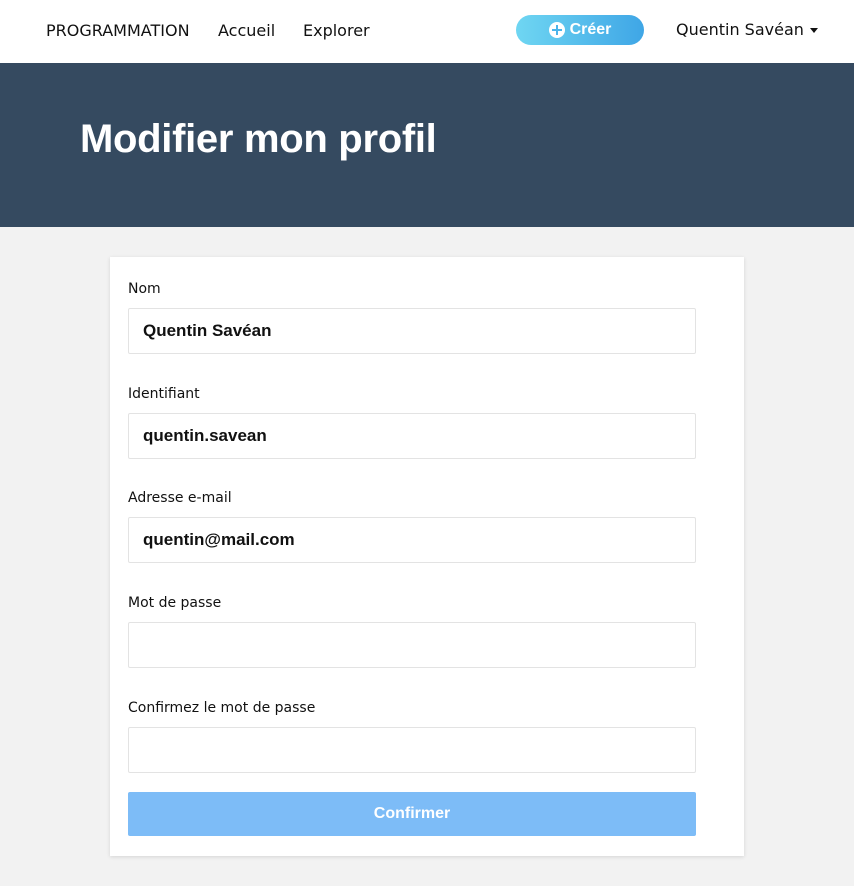 The height and width of the screenshot is (886, 854). Describe the element at coordinates (412, 814) in the screenshot. I see `confirm-button: Confirmer` at that location.